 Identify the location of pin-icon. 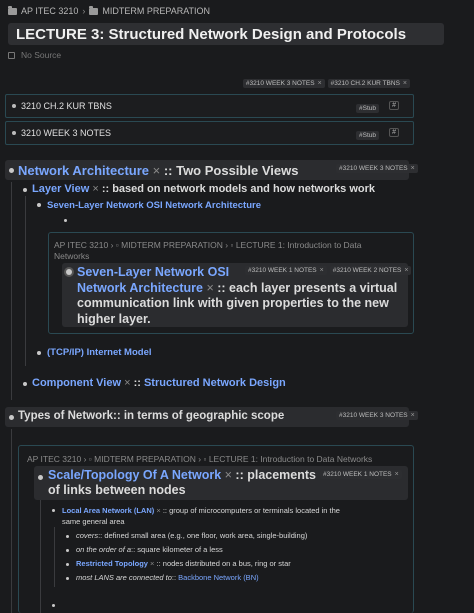
(11, 55).